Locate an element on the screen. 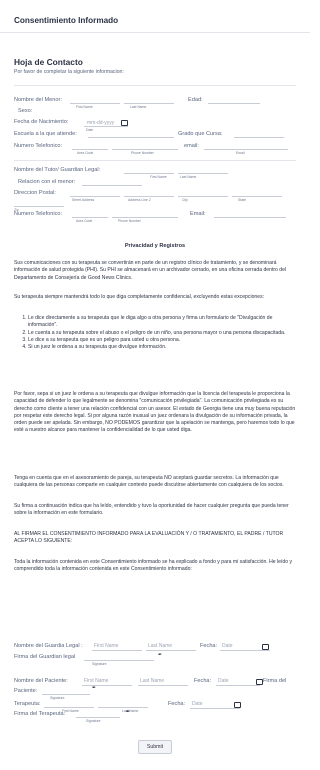 This screenshot has height=770, width=320. guardian-date-label: Fecha: is located at coordinates (209, 646).